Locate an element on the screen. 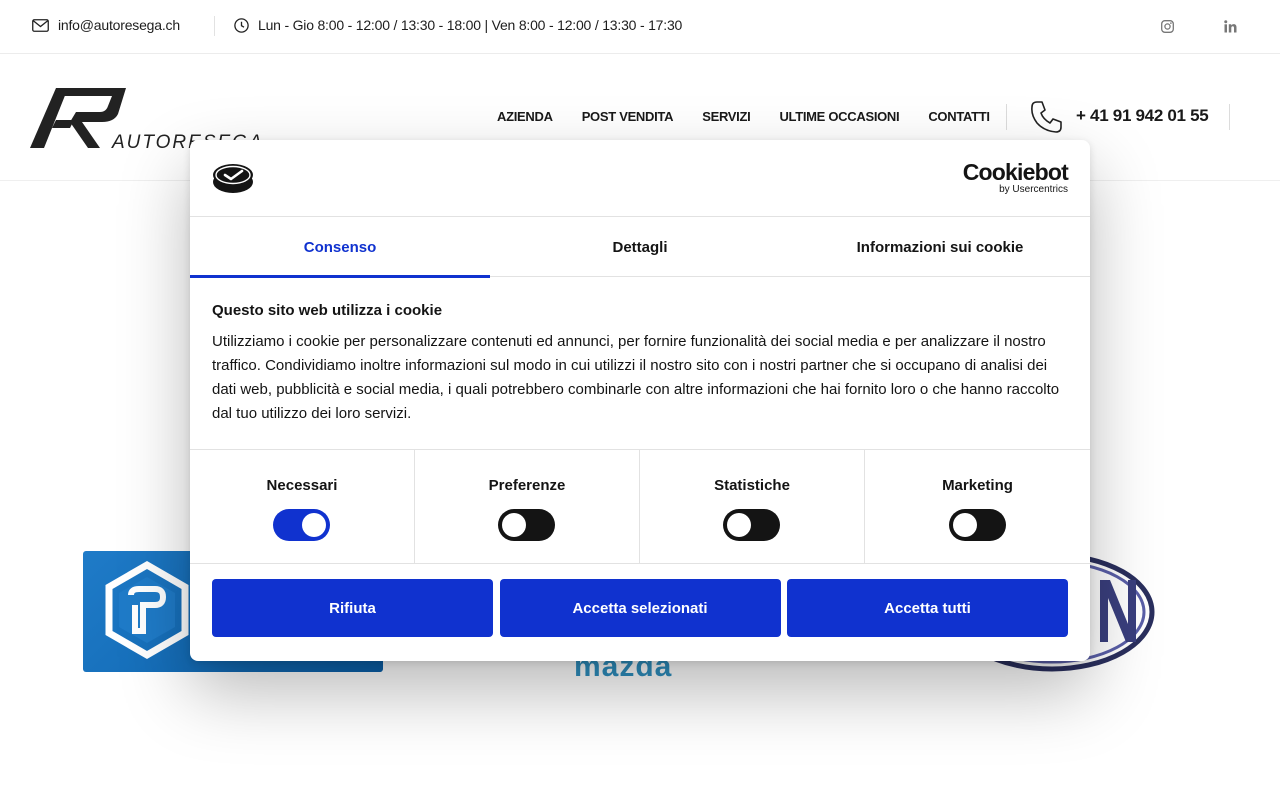  category-statistiche: Statistiche is located at coordinates (752, 507).